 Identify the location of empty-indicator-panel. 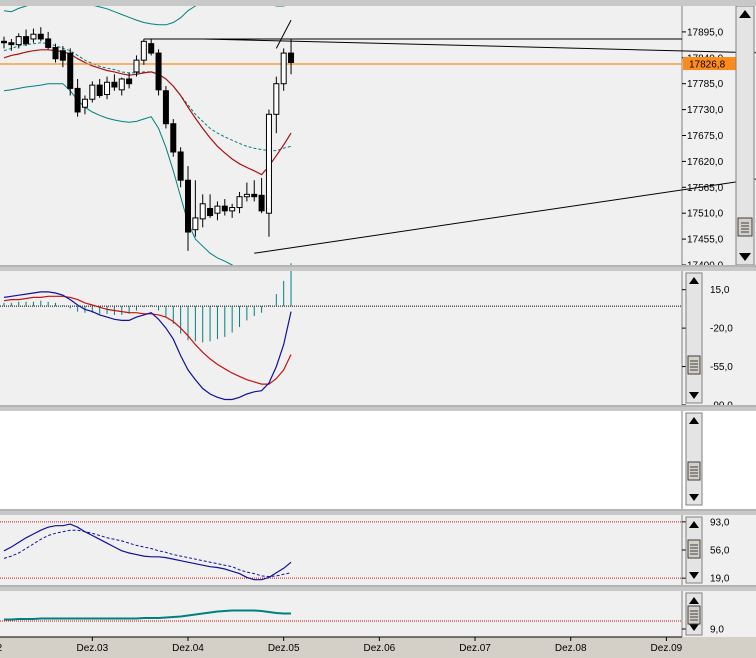
(378, 460).